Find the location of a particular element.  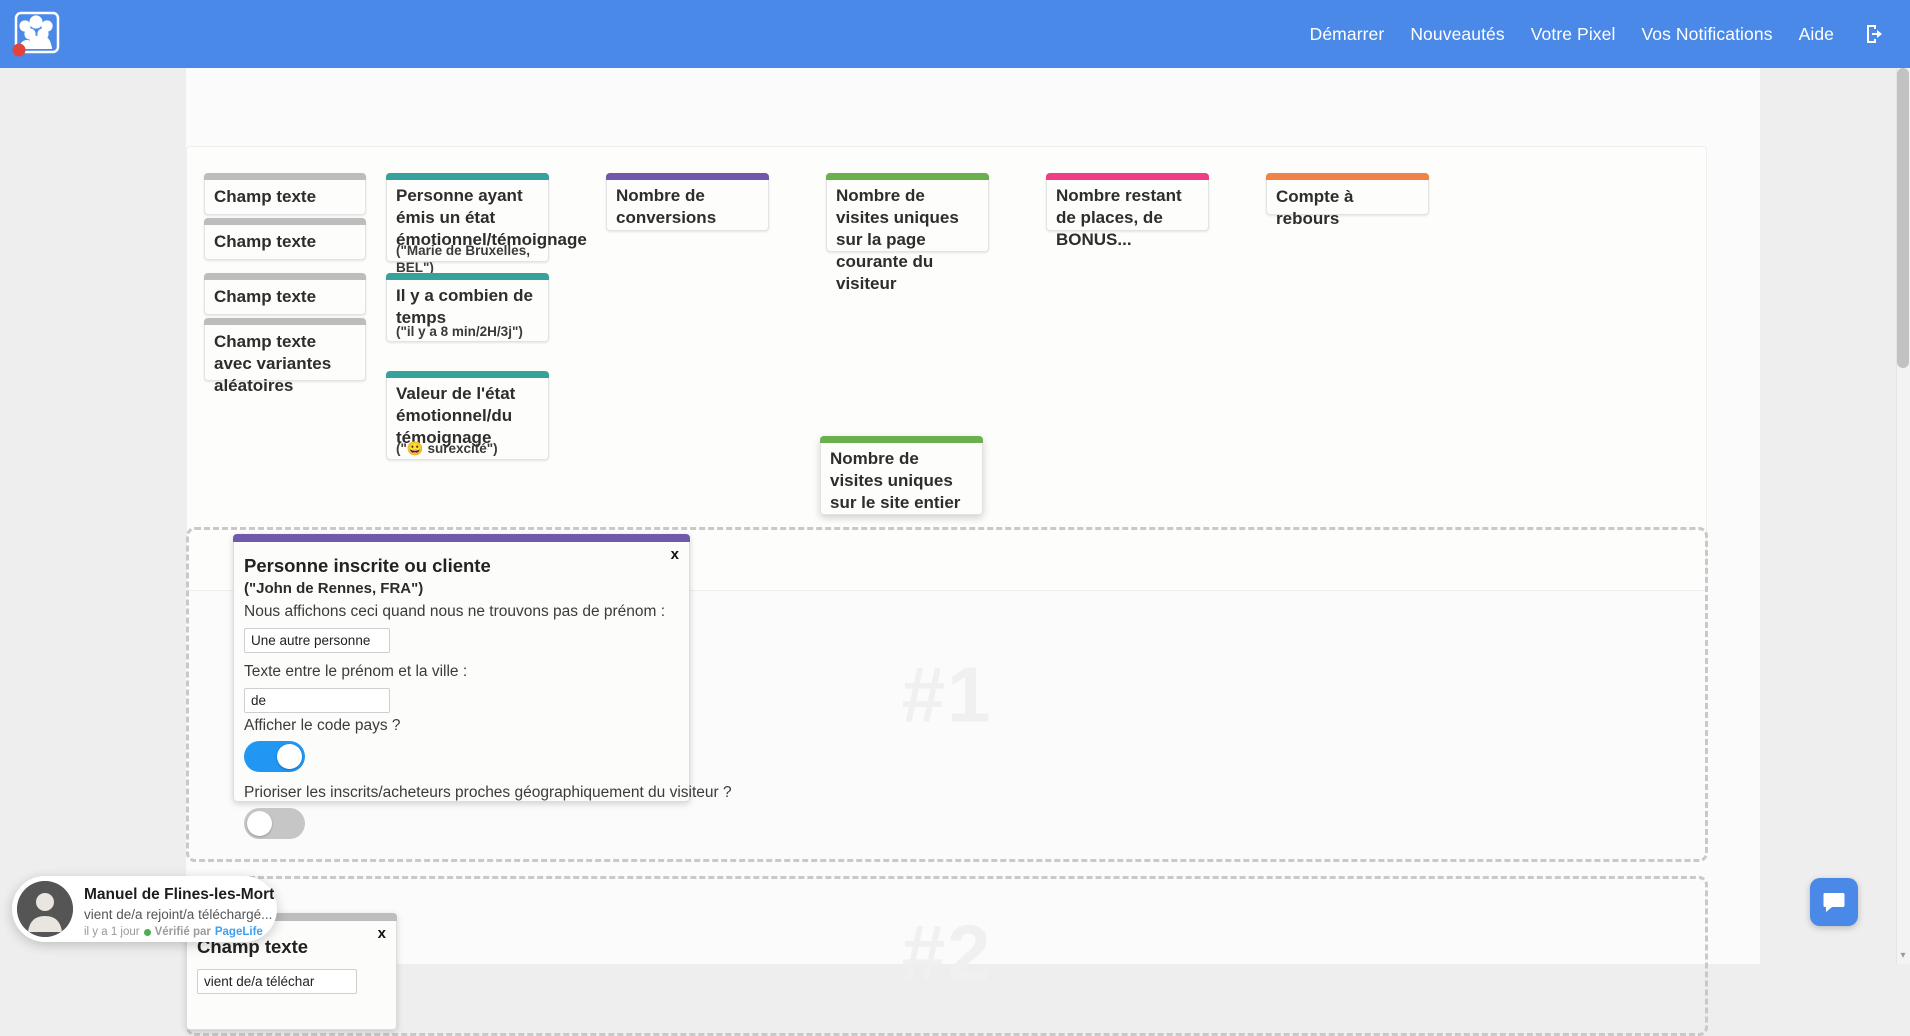

toast-meta: il y a 1 jour Vérifié par PageLife is located at coordinates (173, 932).